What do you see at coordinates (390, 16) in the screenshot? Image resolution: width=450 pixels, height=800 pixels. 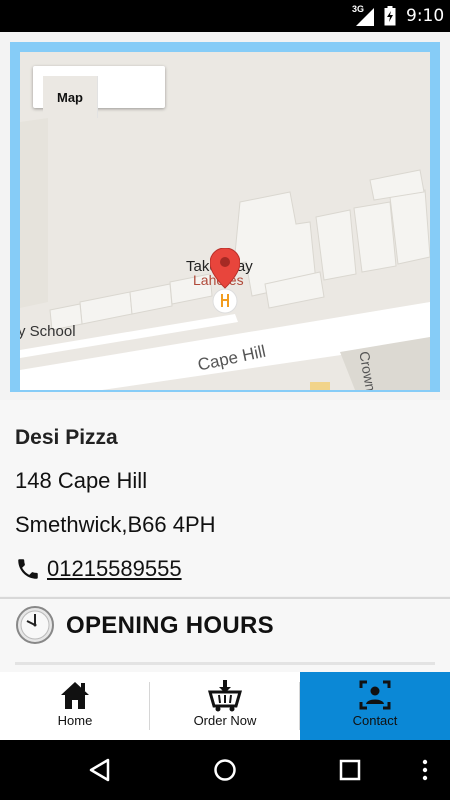 I see `battery-charging-icon` at bounding box center [390, 16].